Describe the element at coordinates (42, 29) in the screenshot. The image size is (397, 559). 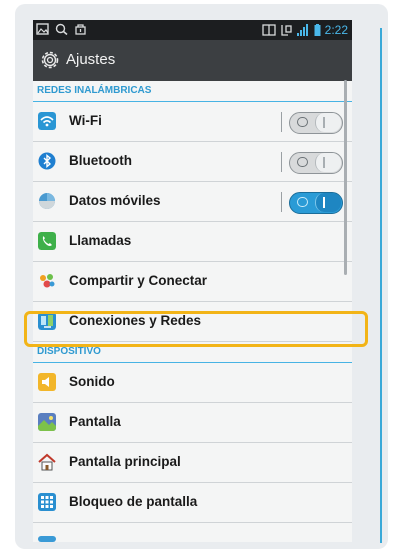
I see `gallery-notification-icon` at that location.